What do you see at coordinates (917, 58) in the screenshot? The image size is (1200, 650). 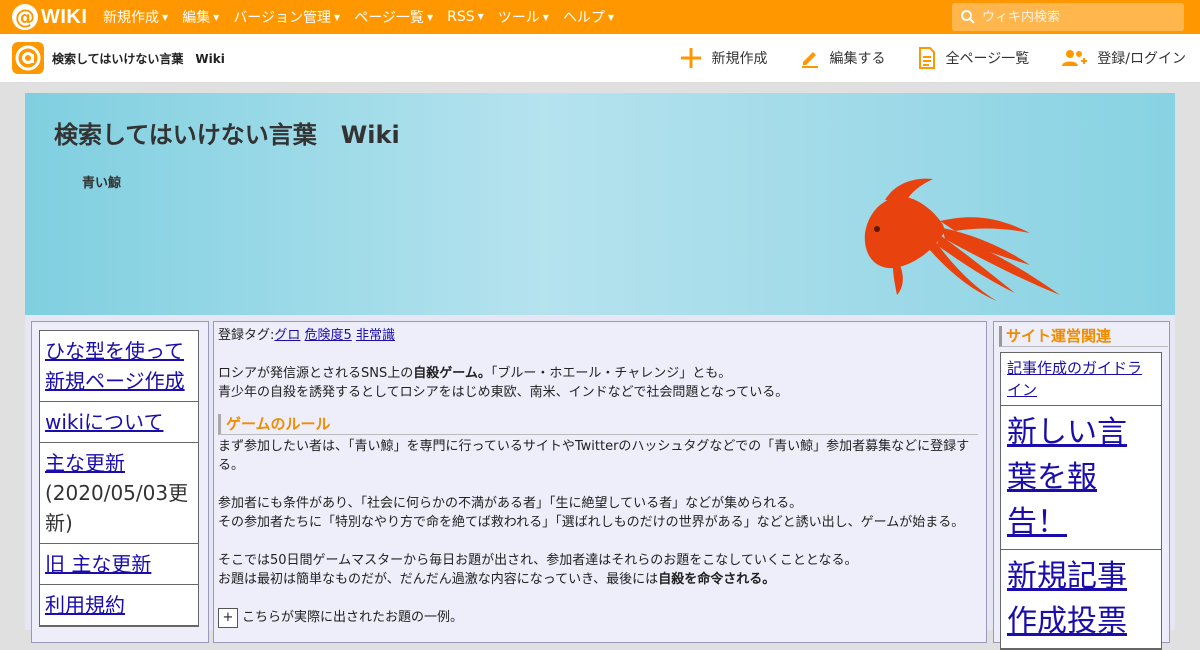 I see `header-actions: 新規作成 編集する 全ページ一覧 登録/ログイン` at bounding box center [917, 58].